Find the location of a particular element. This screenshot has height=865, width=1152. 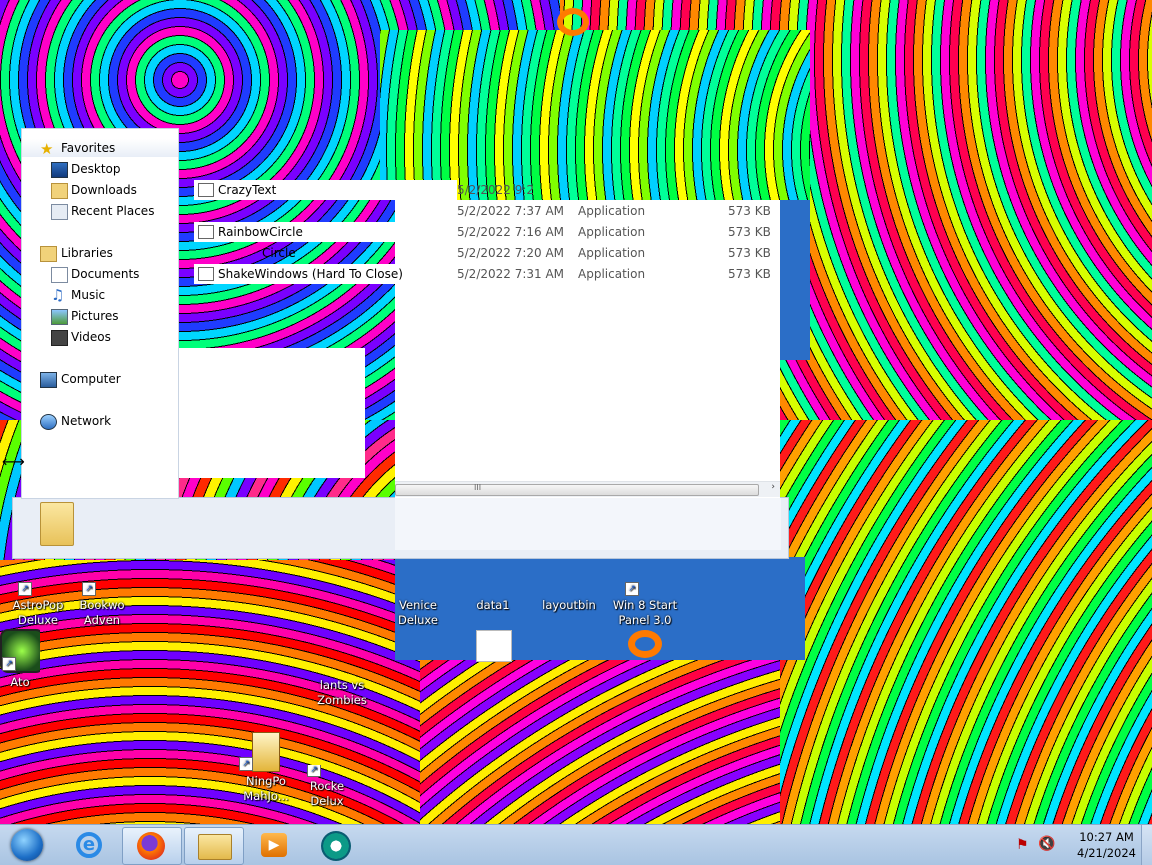

desktop-icon-data1: data1 is located at coordinates (493, 584).